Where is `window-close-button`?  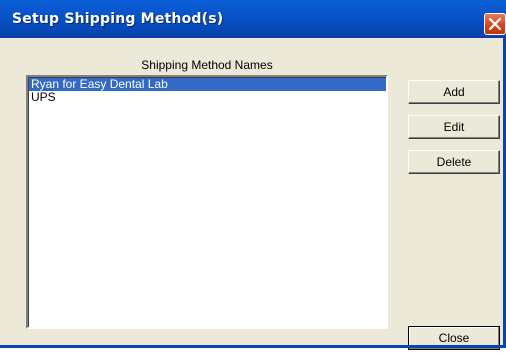 window-close-button is located at coordinates (495, 24).